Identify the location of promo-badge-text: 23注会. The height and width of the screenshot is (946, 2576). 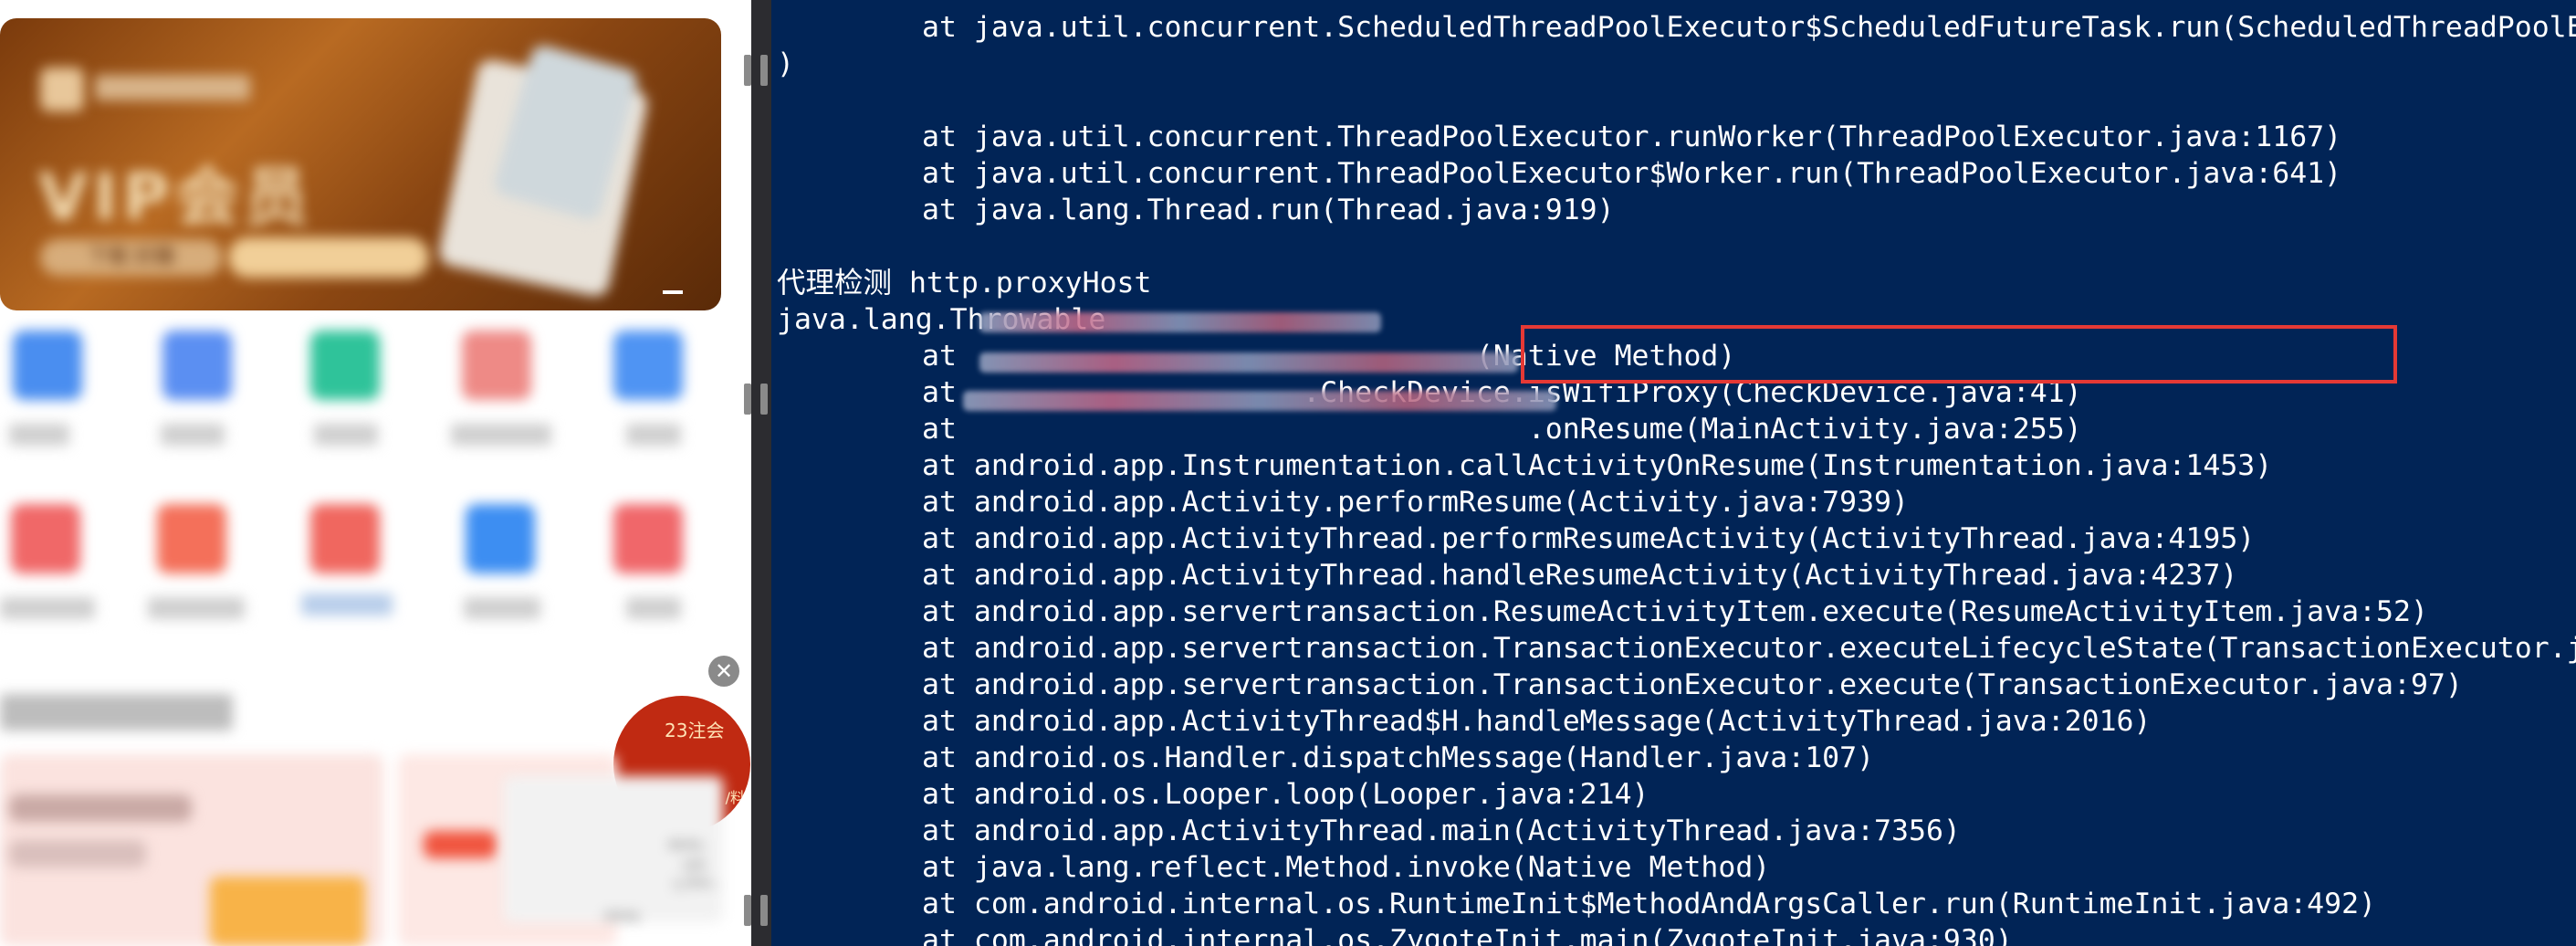
(695, 730).